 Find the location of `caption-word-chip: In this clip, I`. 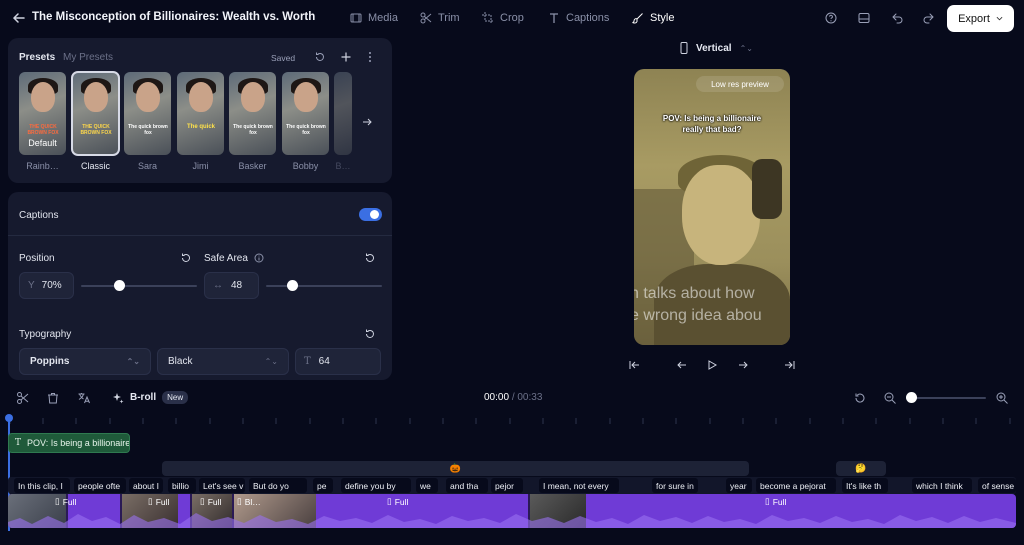

caption-word-chip: In this clip, I is located at coordinates (42, 485).